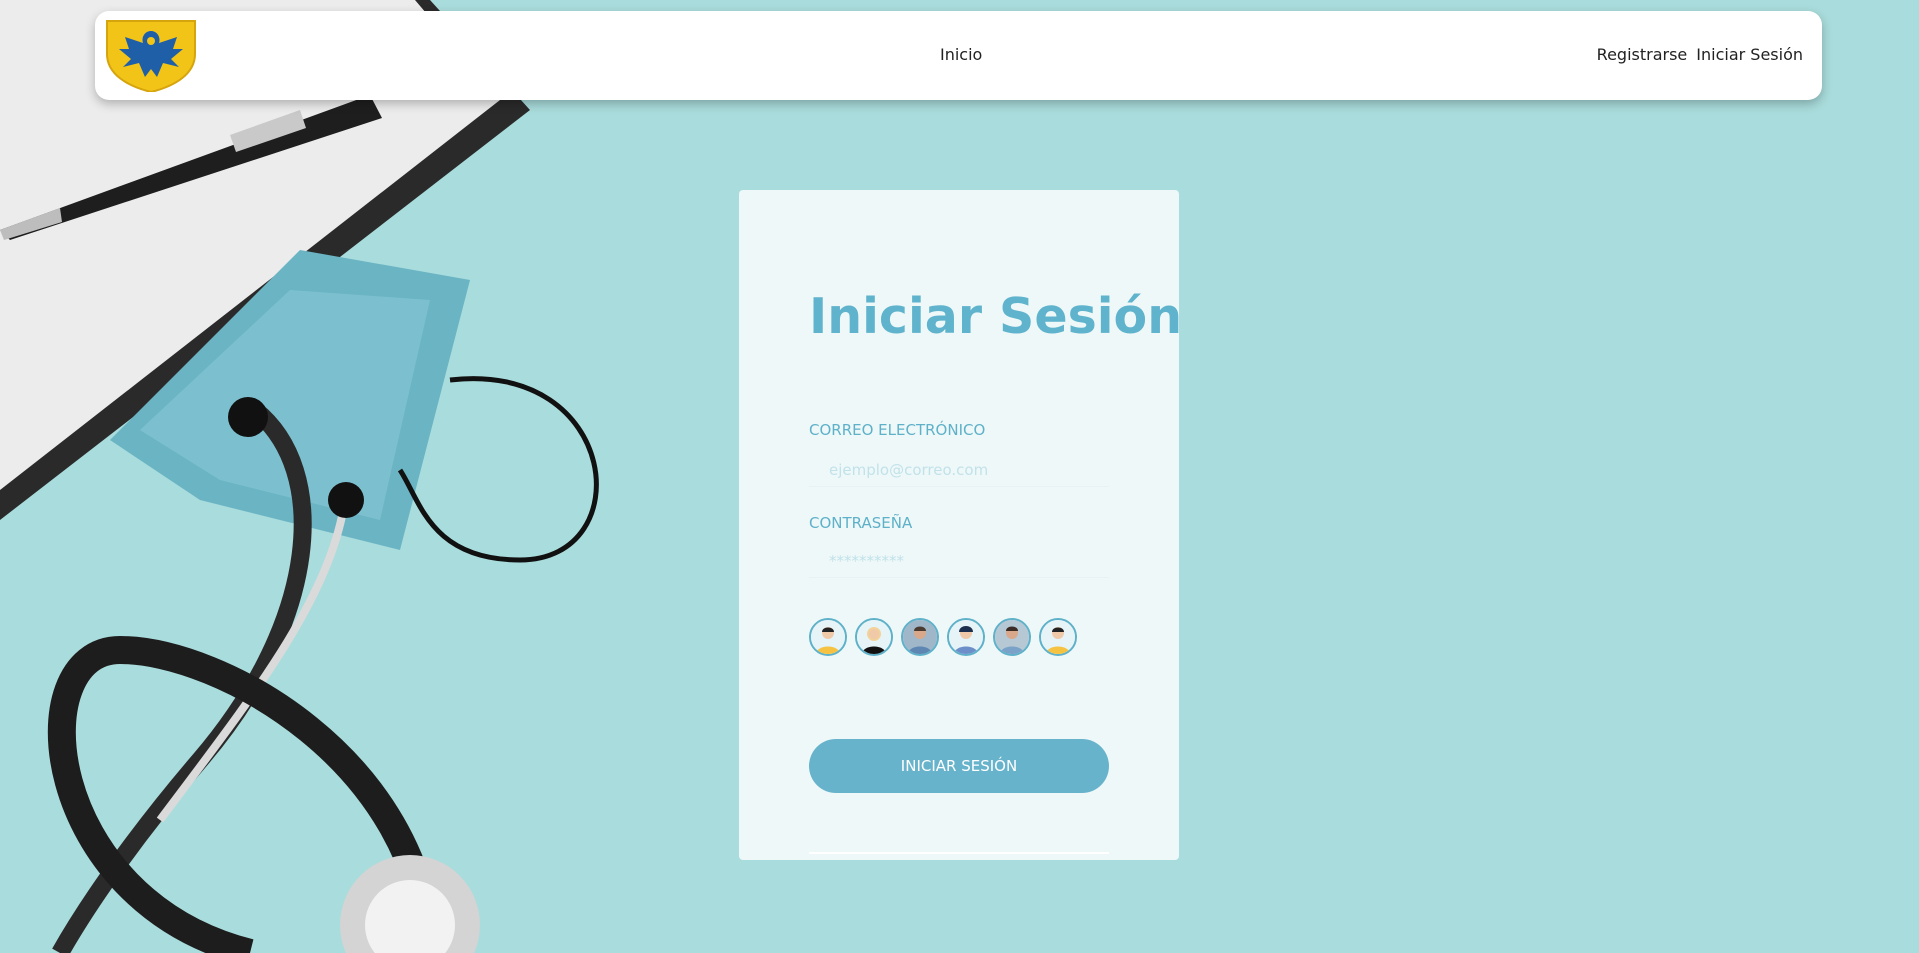 The image size is (1919, 953). I want to click on email-label: CORREO ELECTRÓNICO, so click(897, 430).